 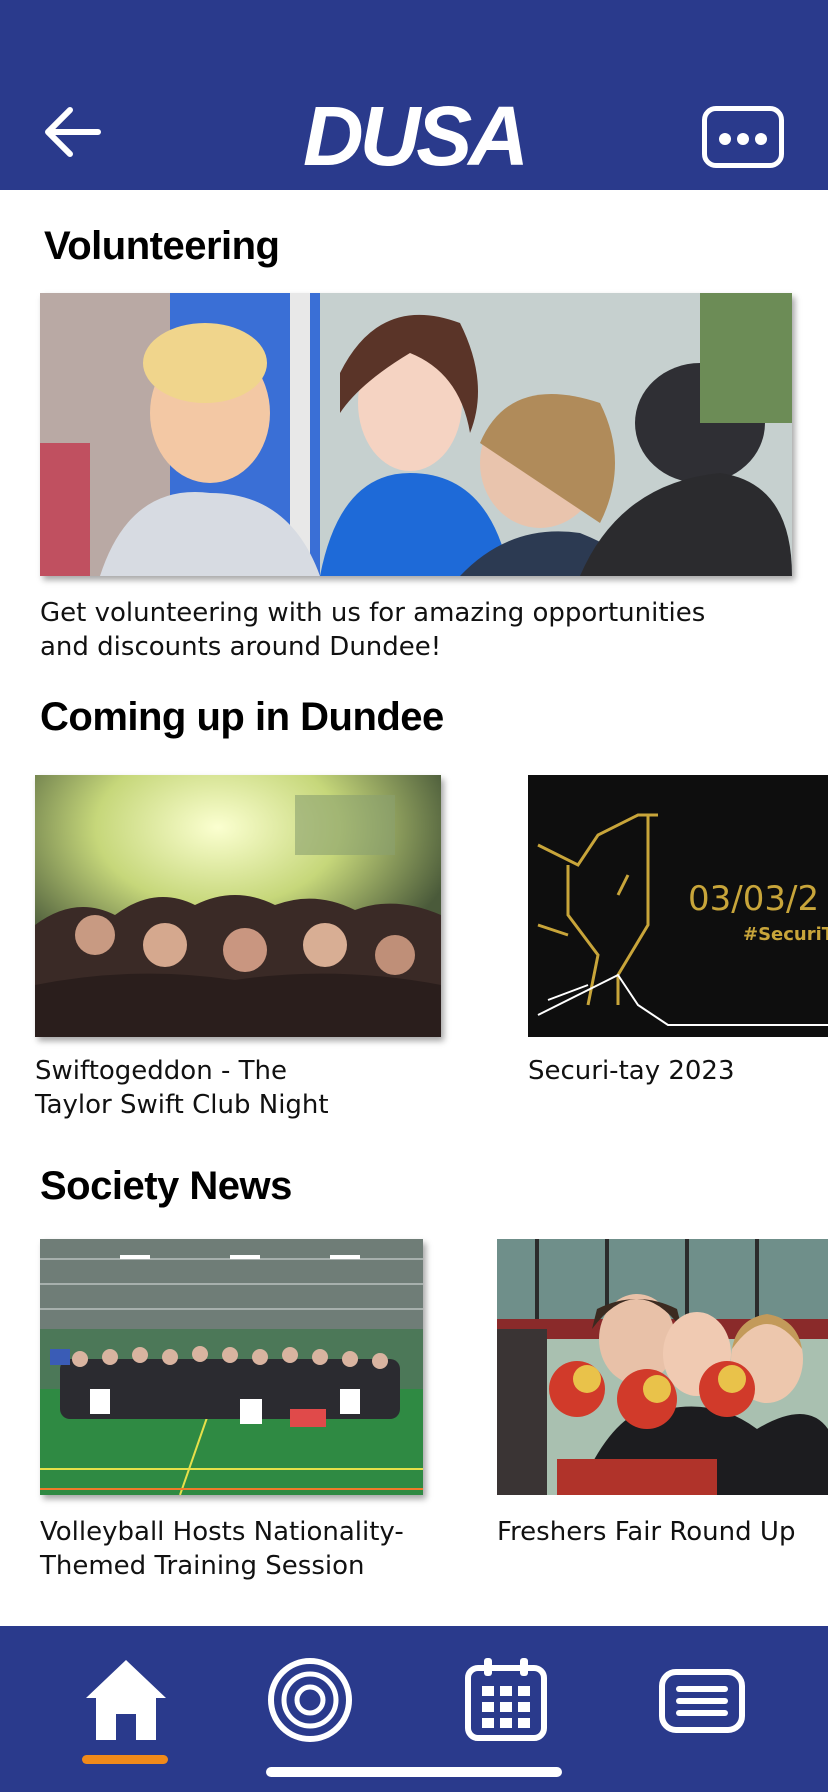 I want to click on svg-text: #SecuriT, so click(x=785, y=934).